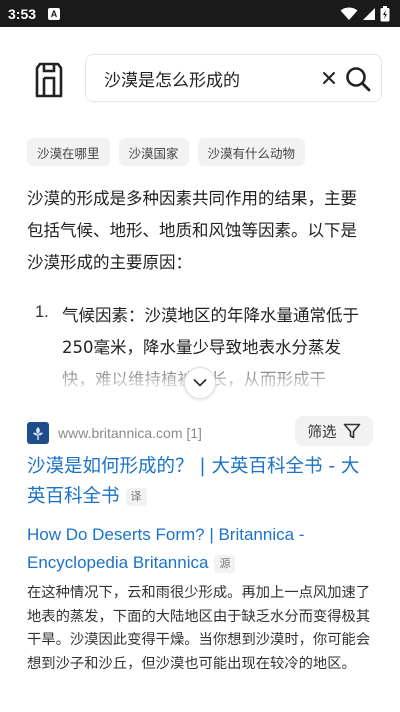  Describe the element at coordinates (68, 152) in the screenshot. I see `suggestion-chip: 沙漠在哪里` at that location.